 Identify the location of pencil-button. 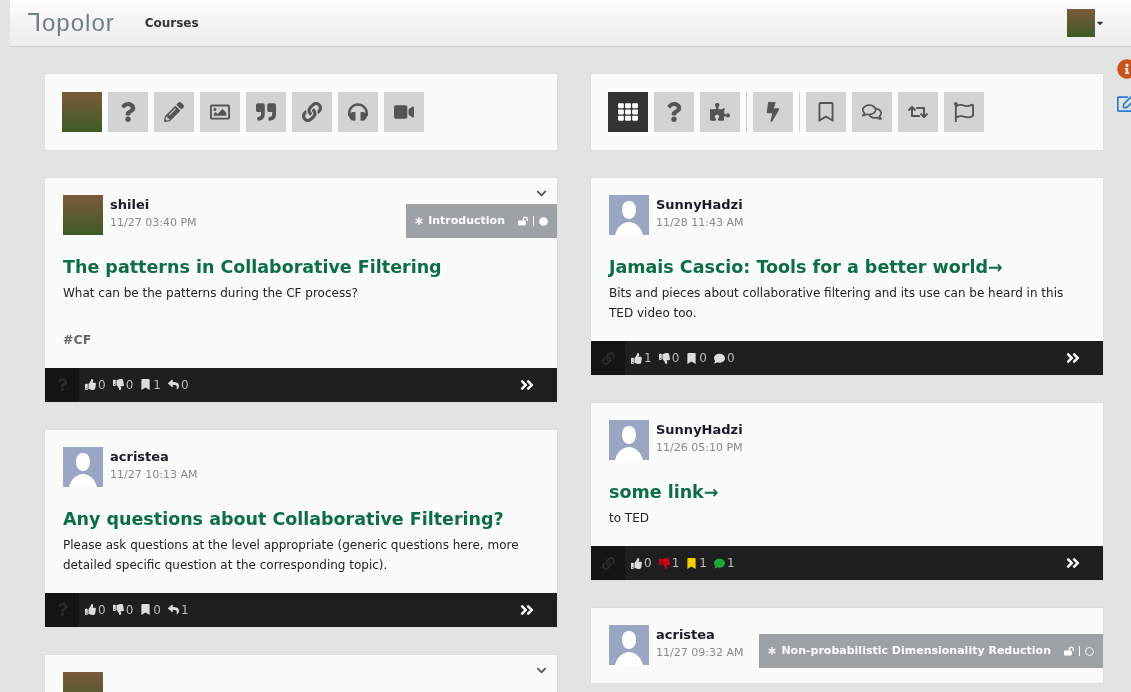
(174, 112).